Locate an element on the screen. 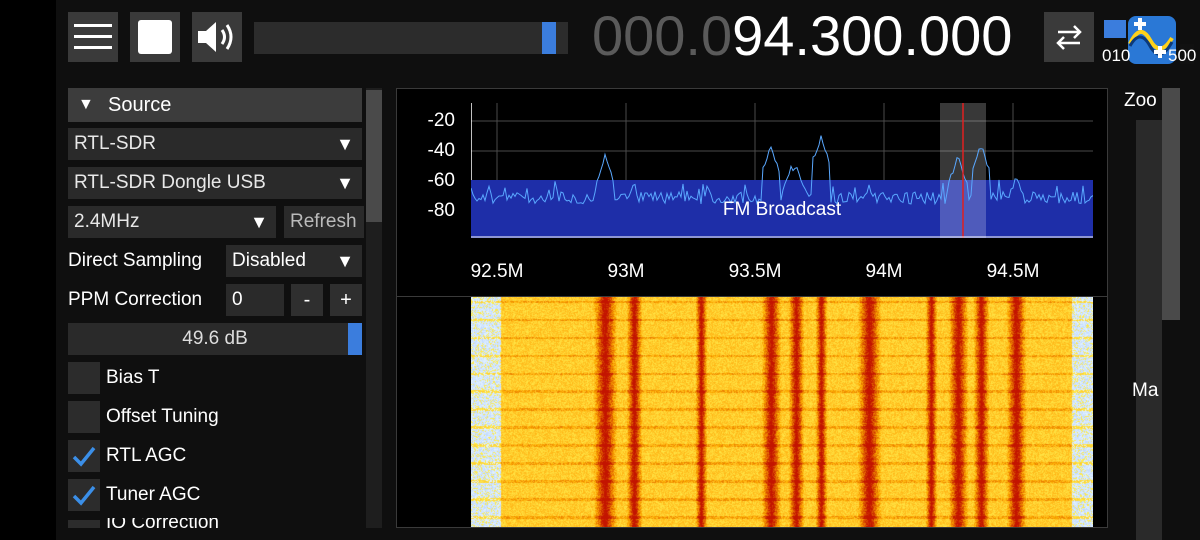 Image resolution: width=1200 pixels, height=540 pixels. snap-indicator is located at coordinates (1115, 29).